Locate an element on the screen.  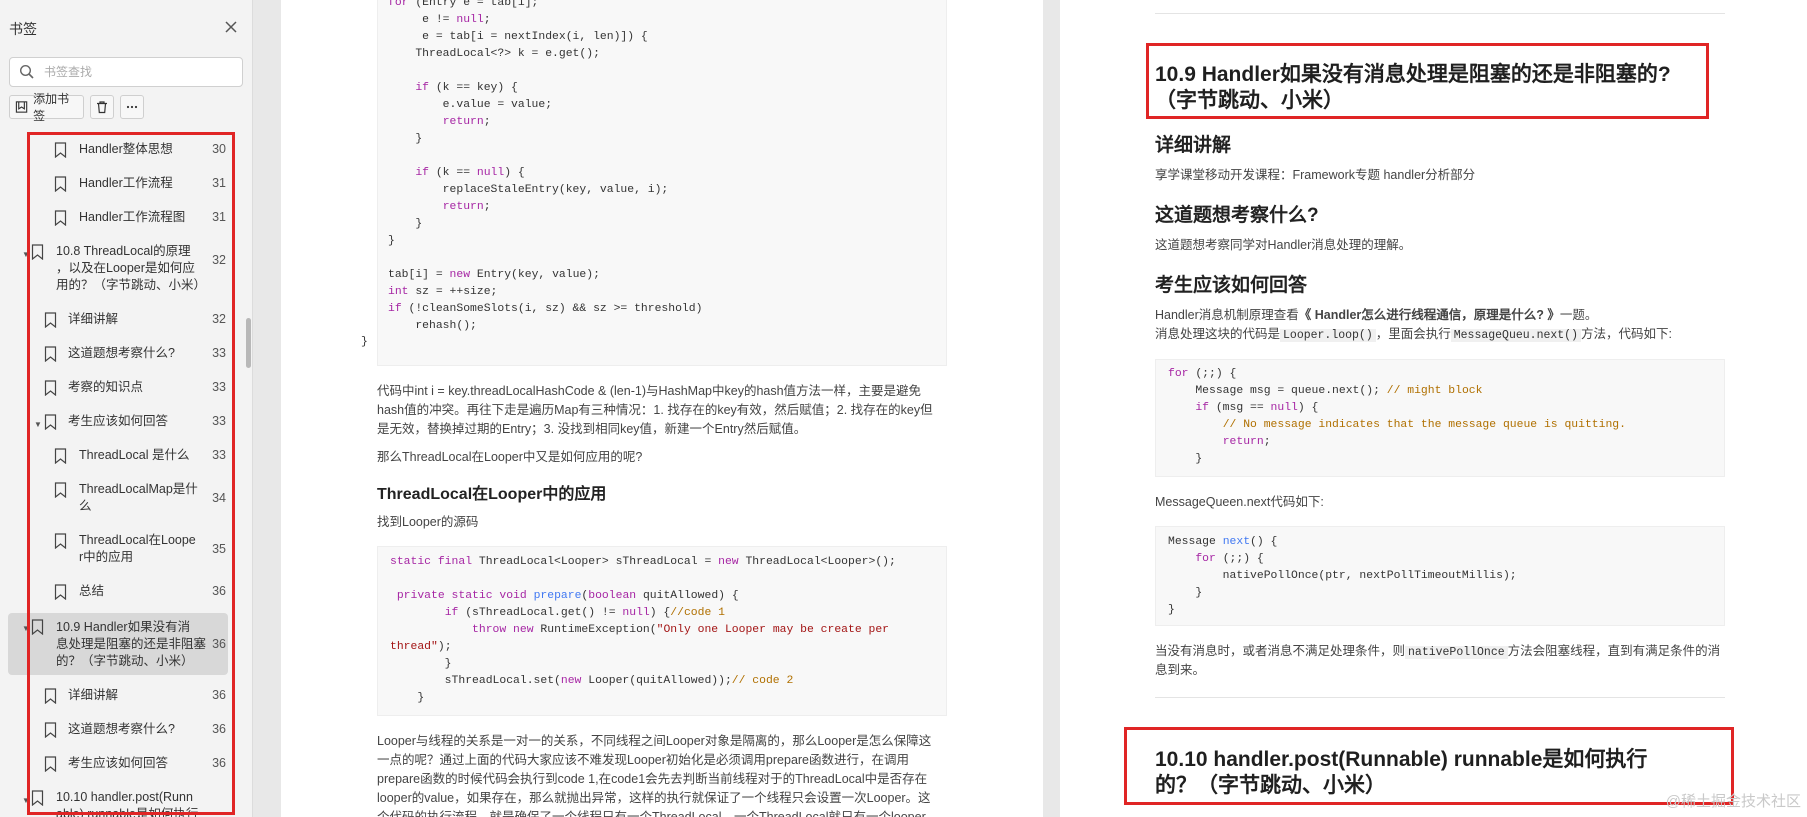
bold-link: 《 Handler怎么进行线程通信，原理是什么? 》 is located at coordinates (1429, 315).